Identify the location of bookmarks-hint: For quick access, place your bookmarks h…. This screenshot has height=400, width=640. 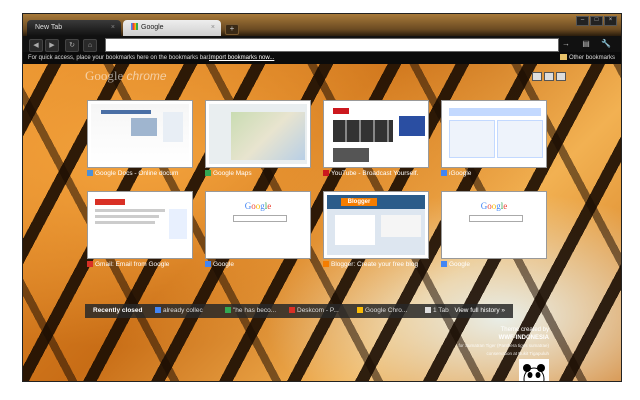
(119, 58).